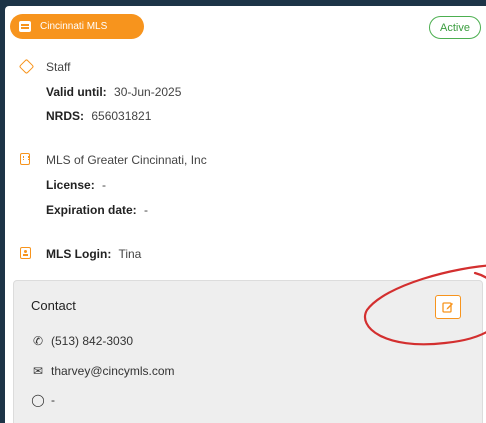 The width and height of the screenshot is (486, 423). I want to click on nrds-row: NRDS: 656031821, so click(98, 116).